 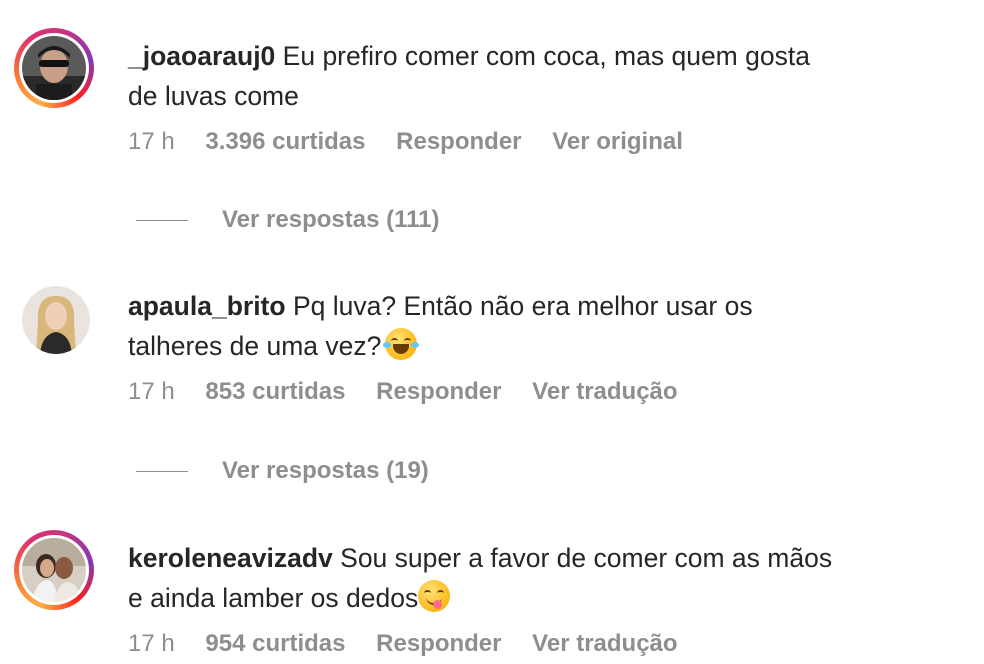 What do you see at coordinates (201, 56) in the screenshot?
I see `comment-username: _joaoarauj0` at bounding box center [201, 56].